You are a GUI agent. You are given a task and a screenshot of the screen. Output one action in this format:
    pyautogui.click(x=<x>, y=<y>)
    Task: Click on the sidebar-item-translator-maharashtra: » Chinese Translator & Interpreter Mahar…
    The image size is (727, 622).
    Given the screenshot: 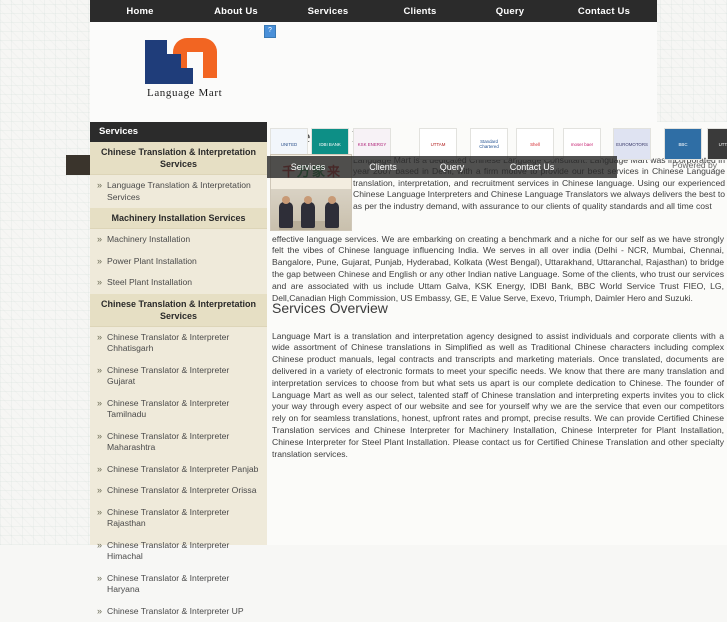 What is the action you would take?
    pyautogui.click(x=178, y=442)
    